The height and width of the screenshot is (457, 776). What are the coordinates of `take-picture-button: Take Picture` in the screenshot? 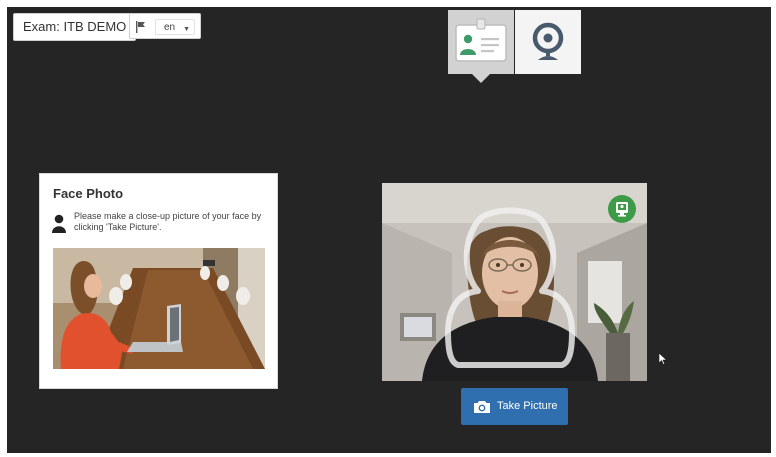 It's located at (514, 406).